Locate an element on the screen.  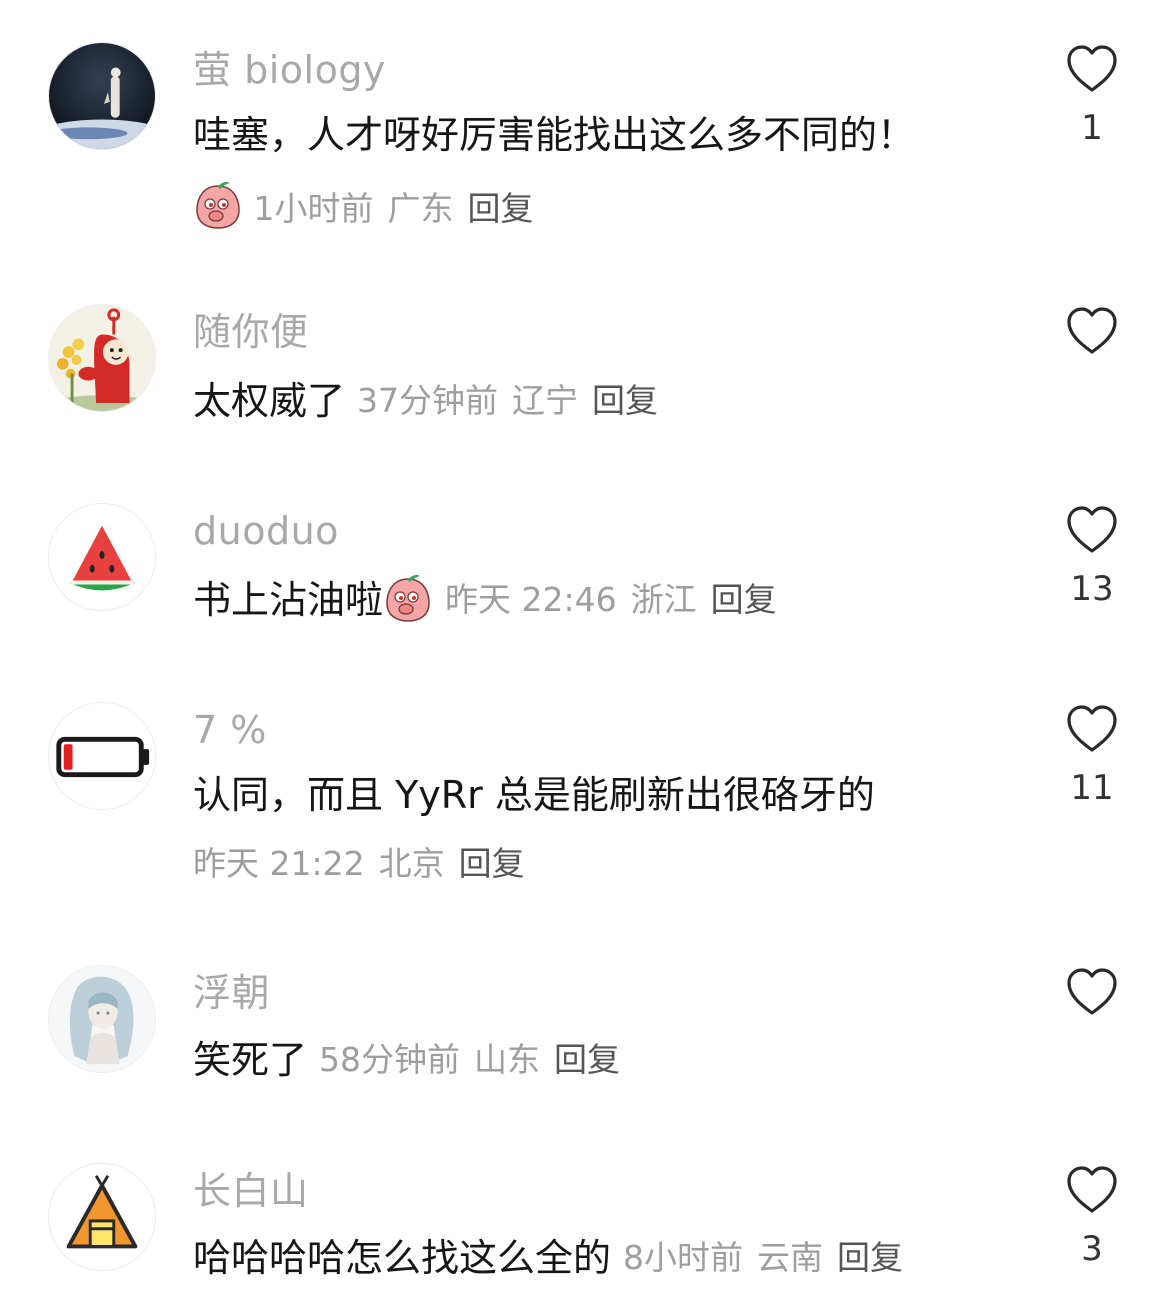
commenter-name: 长白山 is located at coordinates (251, 1191).